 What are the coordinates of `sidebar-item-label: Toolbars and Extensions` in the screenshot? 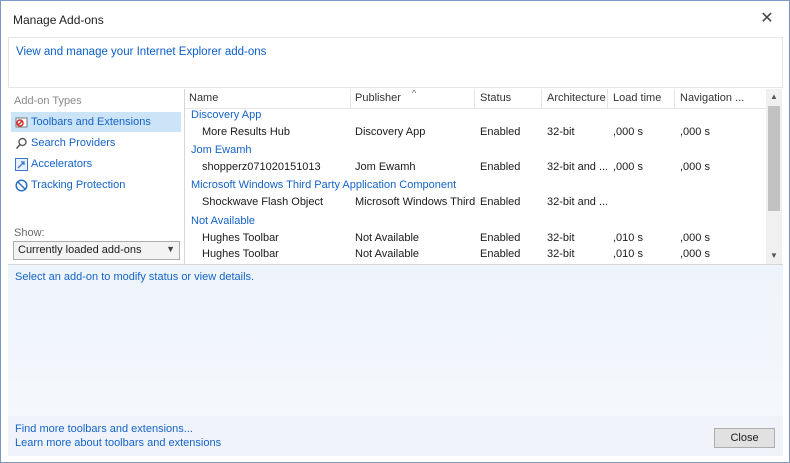 It's located at (91, 122).